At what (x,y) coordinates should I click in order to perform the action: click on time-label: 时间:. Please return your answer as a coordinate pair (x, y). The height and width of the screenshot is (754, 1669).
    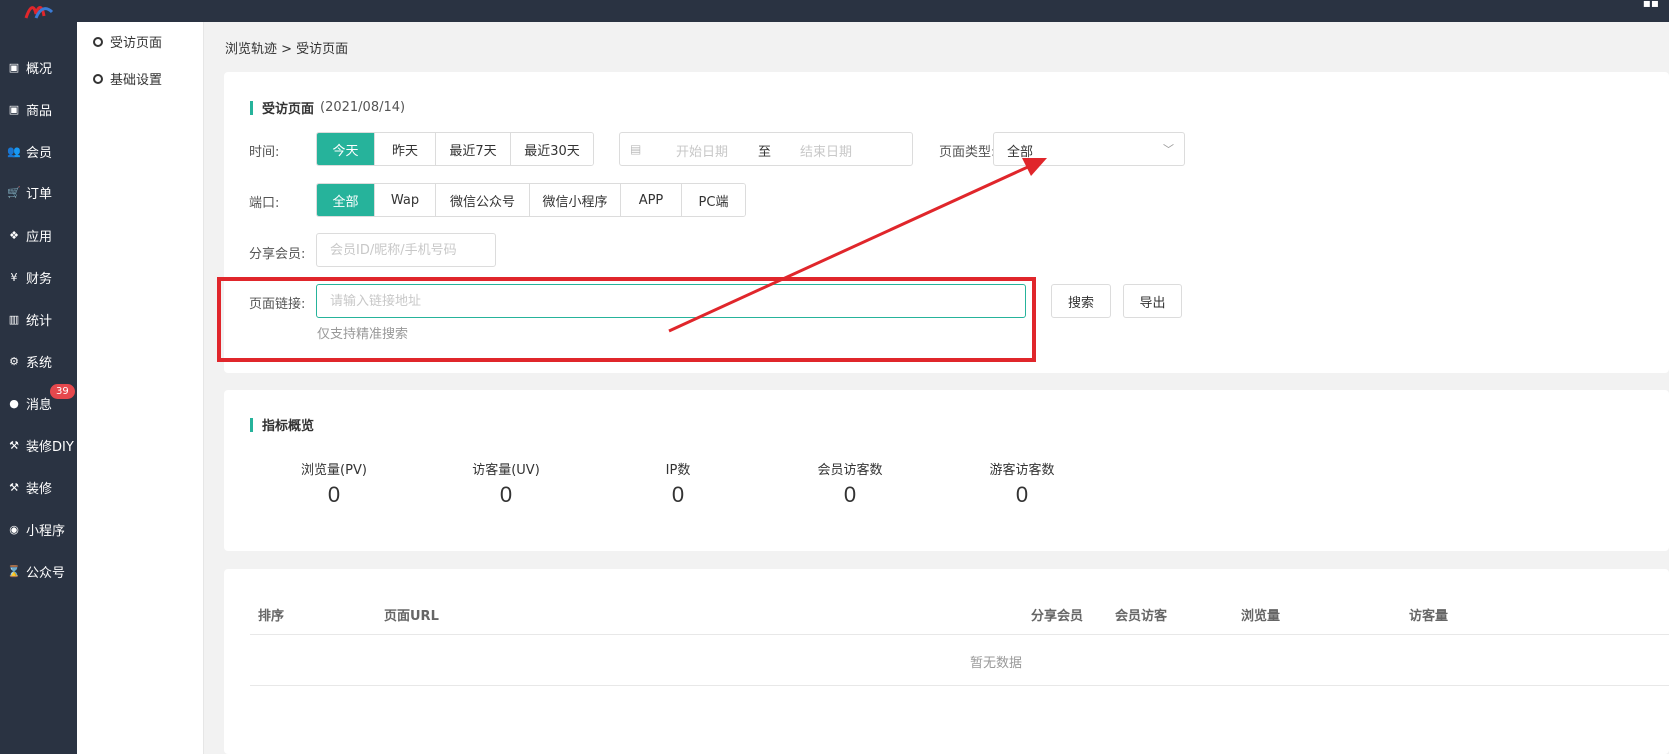
    Looking at the image, I should click on (264, 152).